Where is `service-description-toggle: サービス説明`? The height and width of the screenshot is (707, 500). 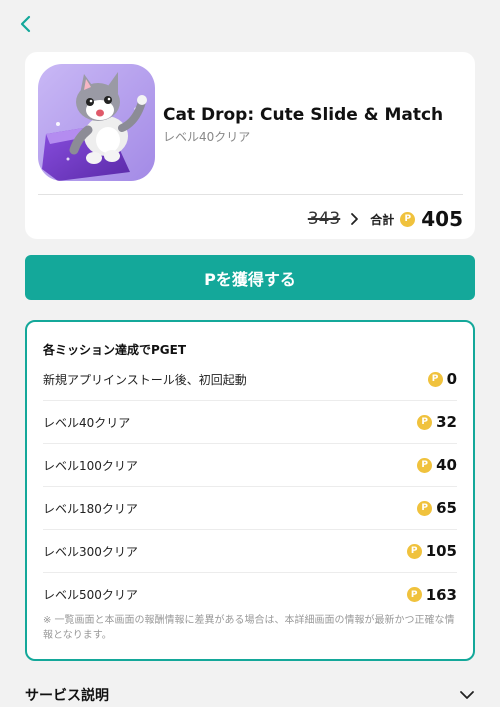 service-description-toggle: サービス説明 is located at coordinates (250, 695).